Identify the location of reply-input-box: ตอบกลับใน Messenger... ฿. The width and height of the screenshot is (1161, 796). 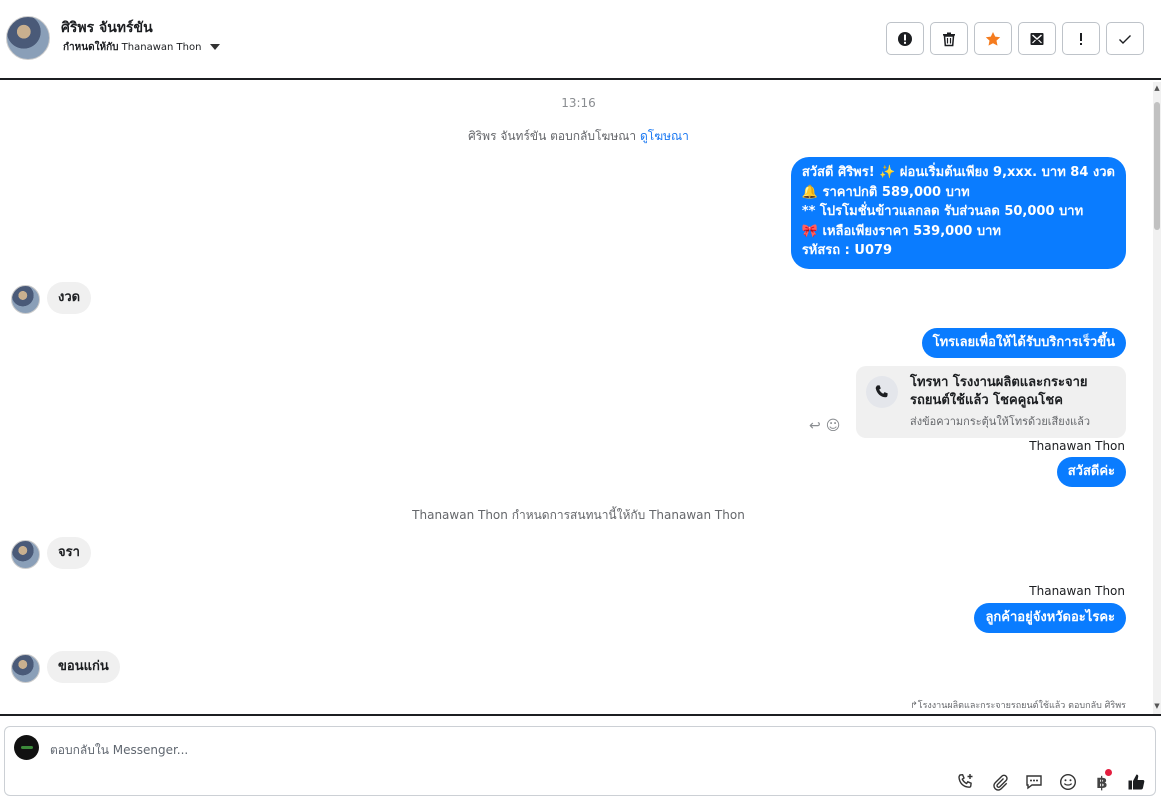
(580, 761).